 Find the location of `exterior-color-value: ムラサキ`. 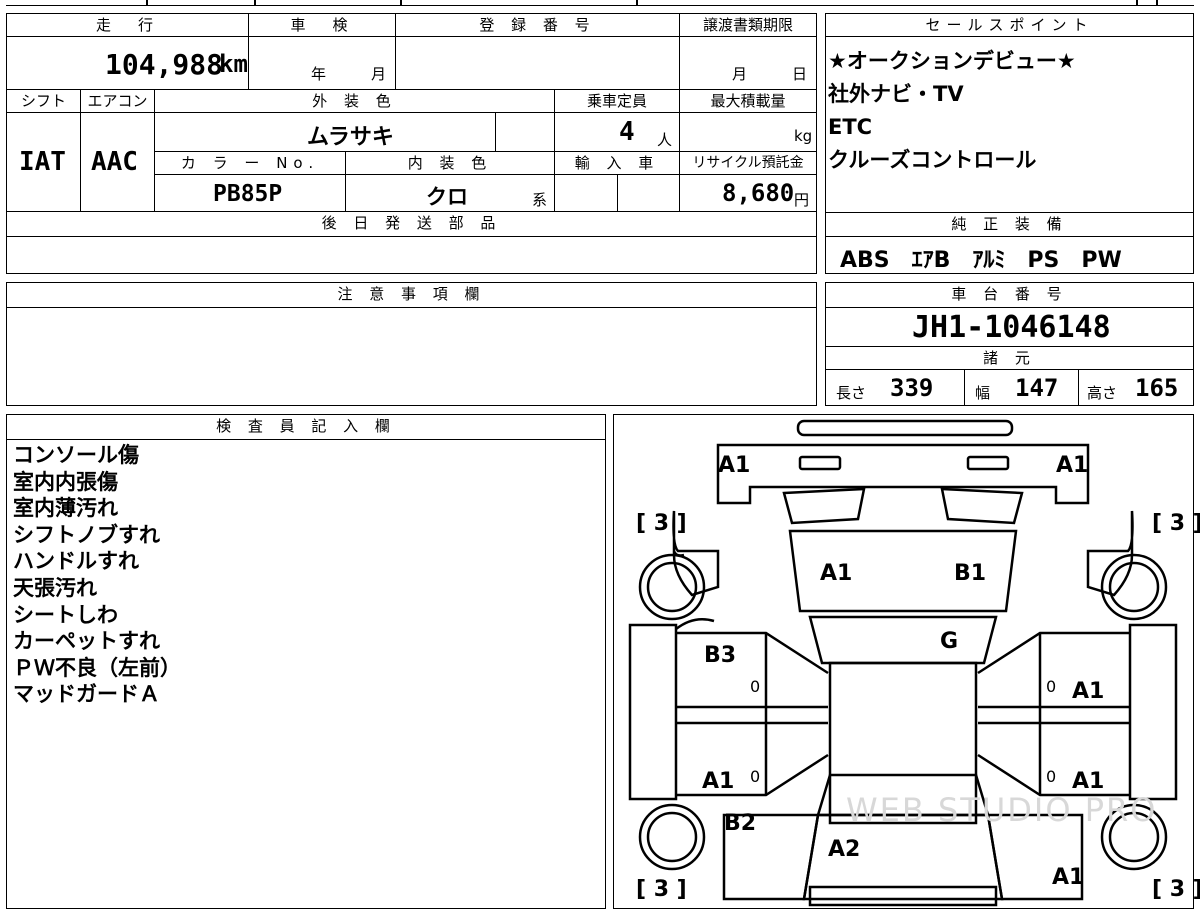

exterior-color-value: ムラサキ is located at coordinates (350, 137).